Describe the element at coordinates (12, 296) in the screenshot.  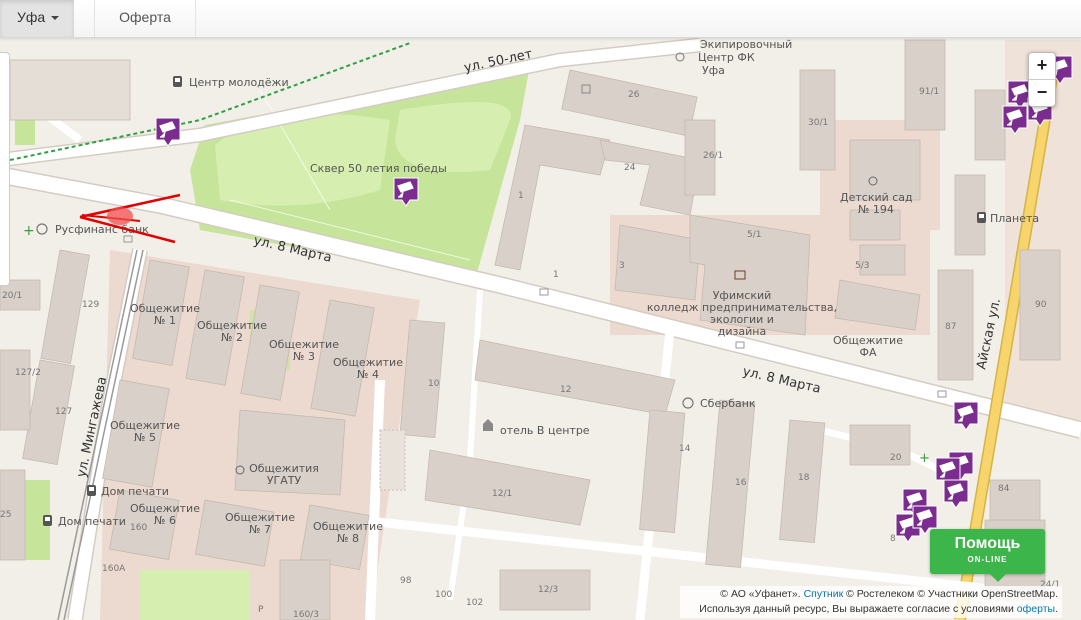
I see `svg-text: 20/1` at that location.